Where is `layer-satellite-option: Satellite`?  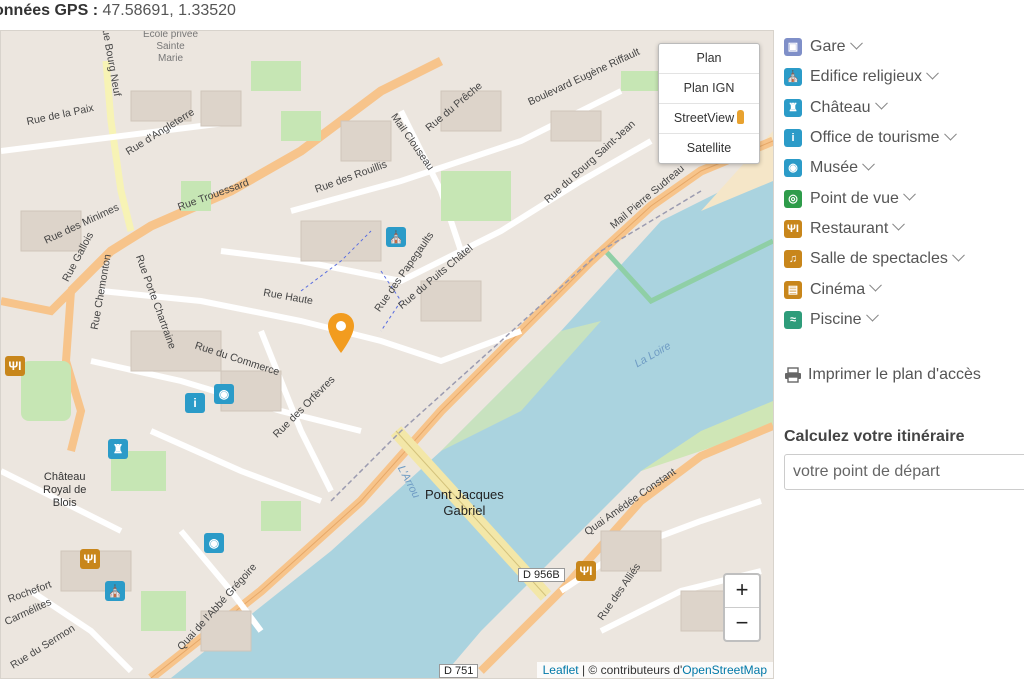
layer-satellite-option: Satellite is located at coordinates (709, 148).